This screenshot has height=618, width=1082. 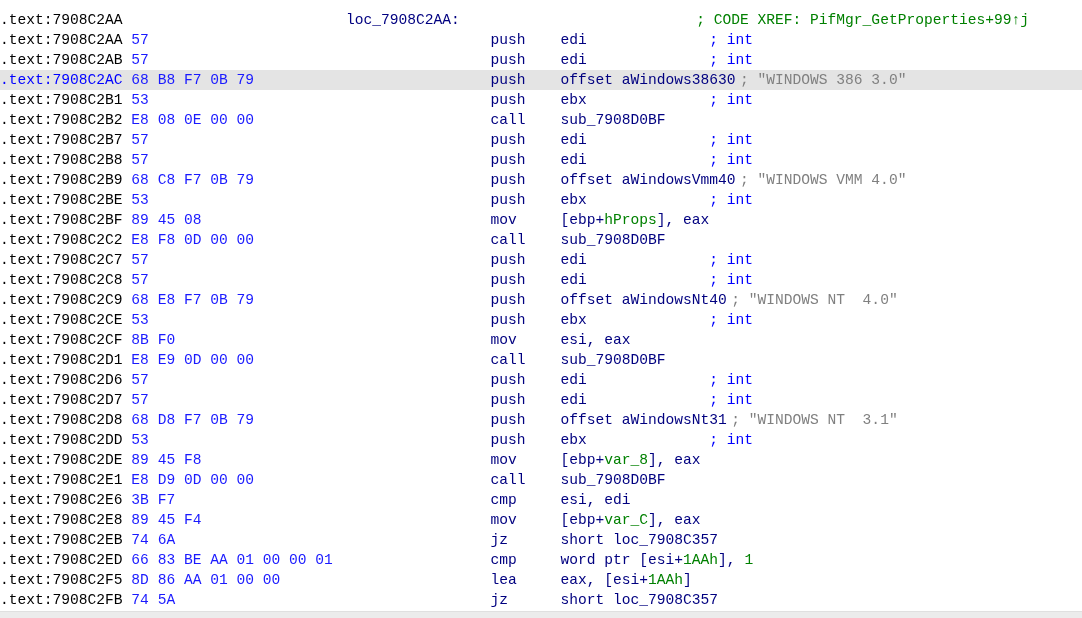 I want to click on address-text: .text:7908C2DE, so click(x=62, y=460).